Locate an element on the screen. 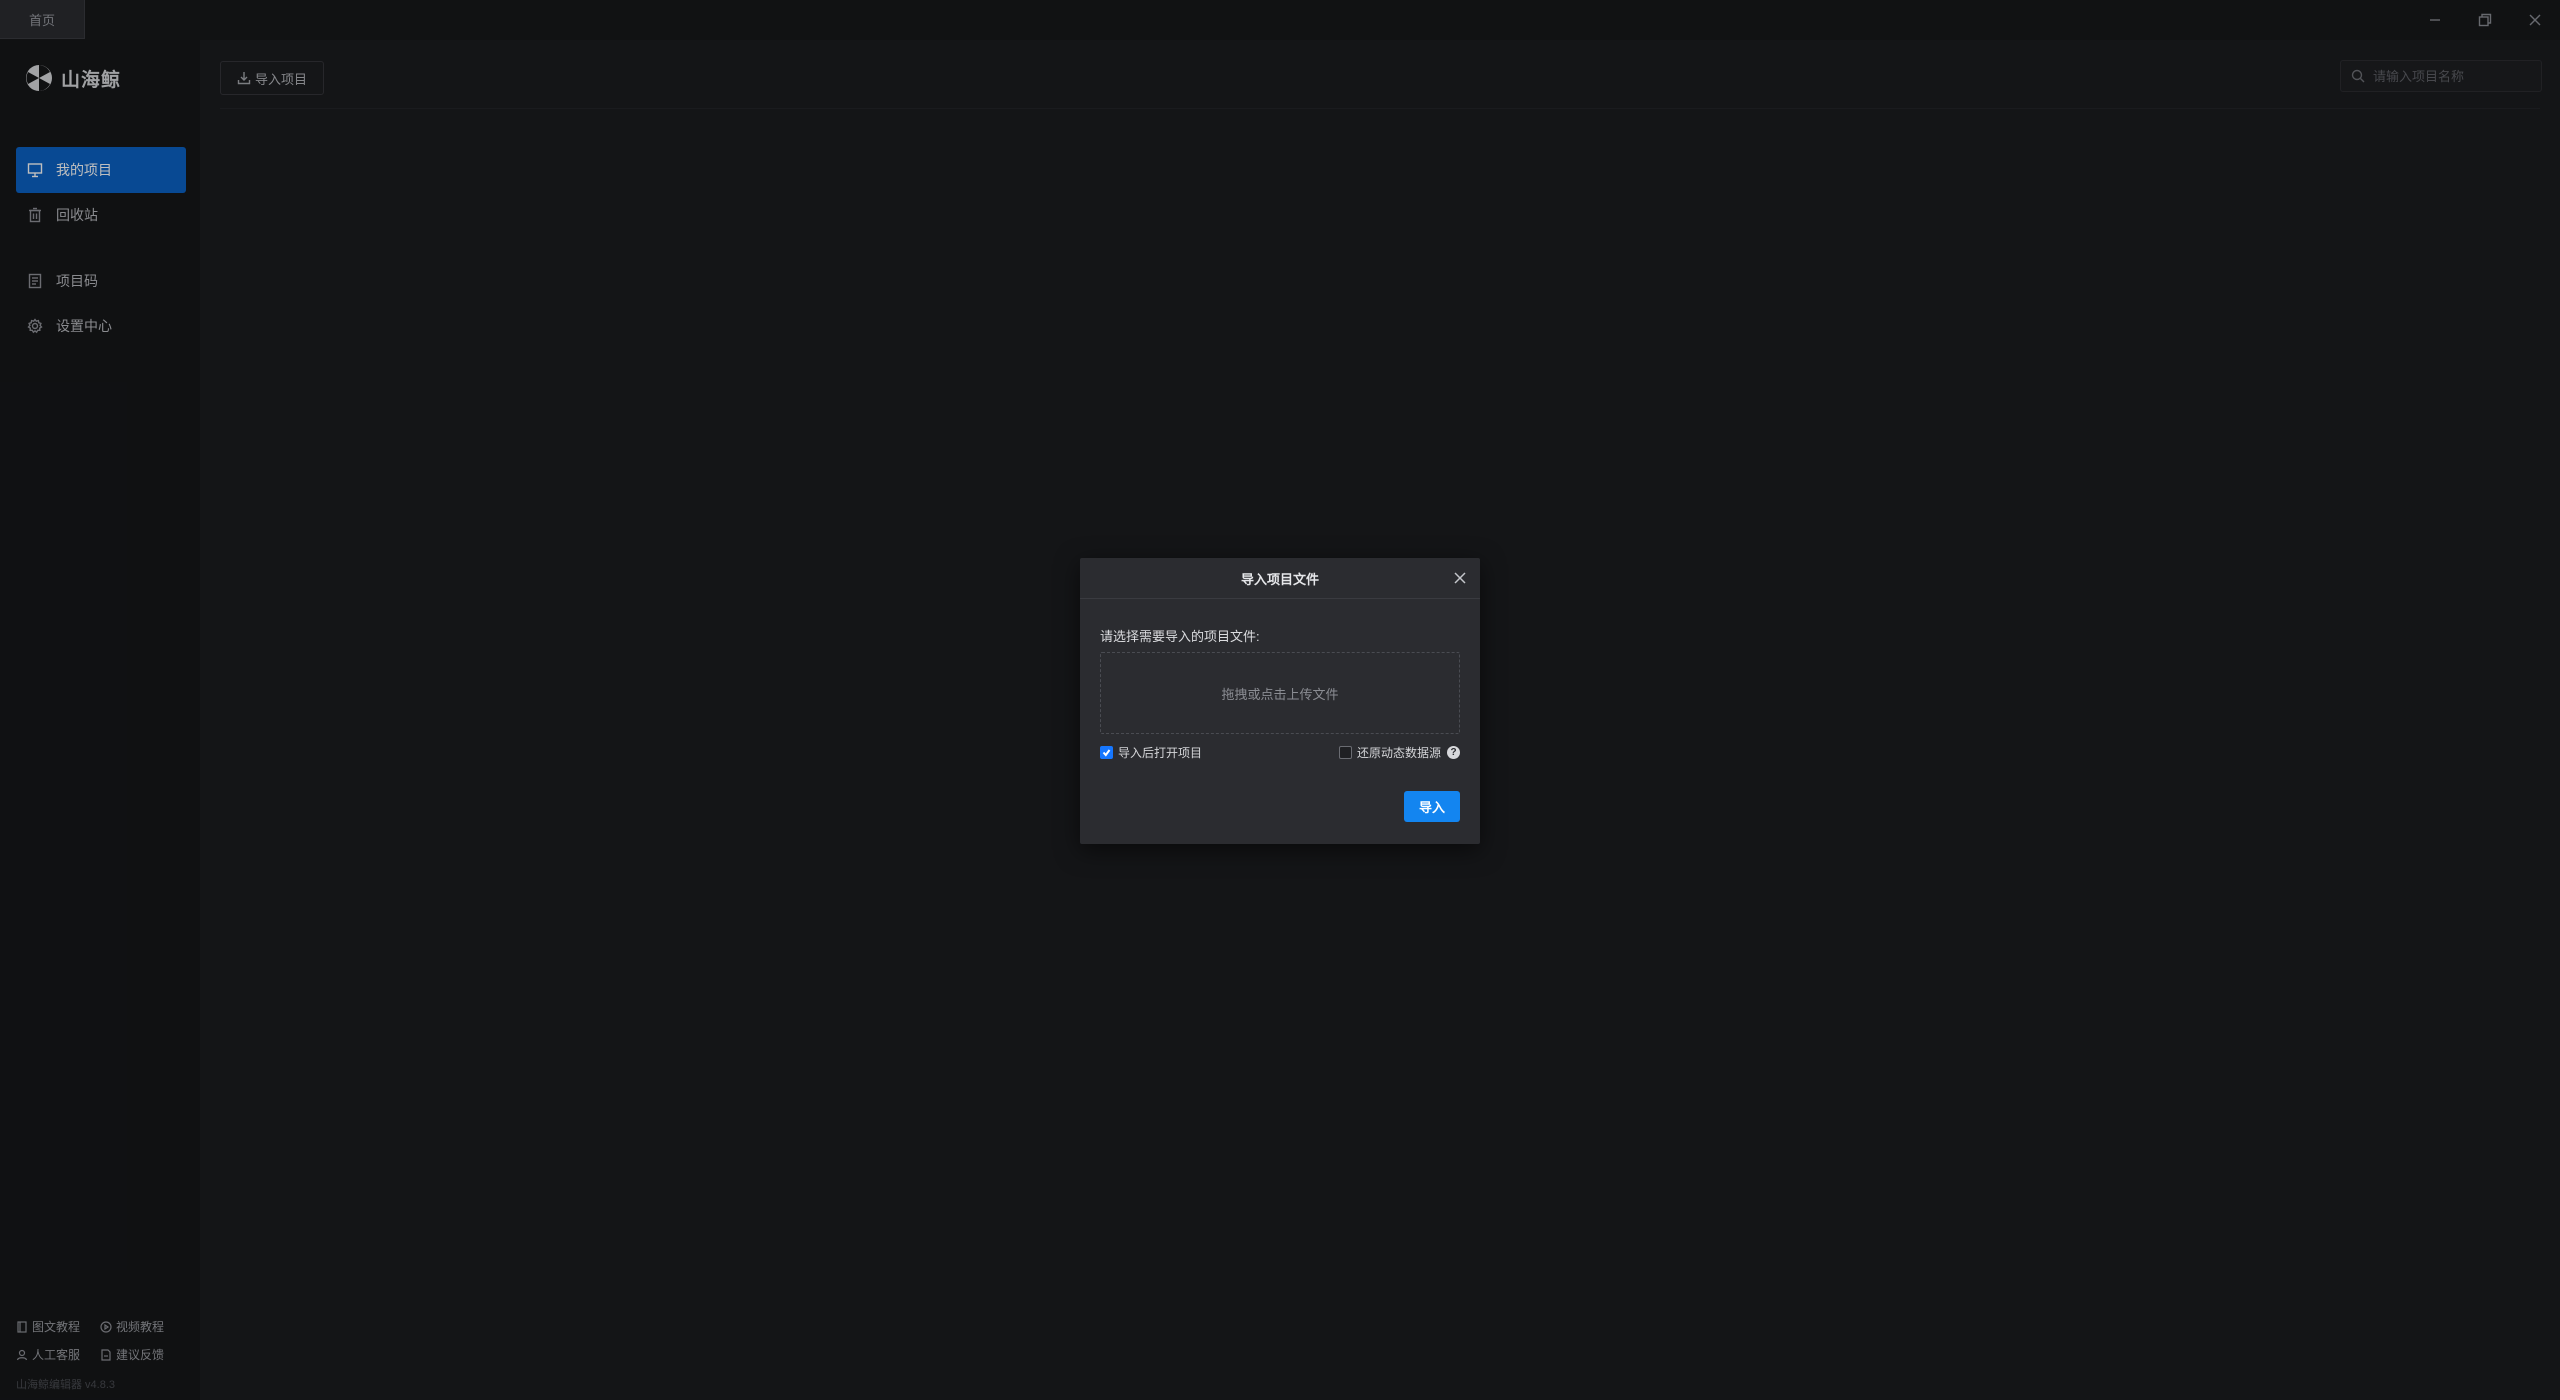  dialog-header: 导入项目文件 is located at coordinates (1280, 578).